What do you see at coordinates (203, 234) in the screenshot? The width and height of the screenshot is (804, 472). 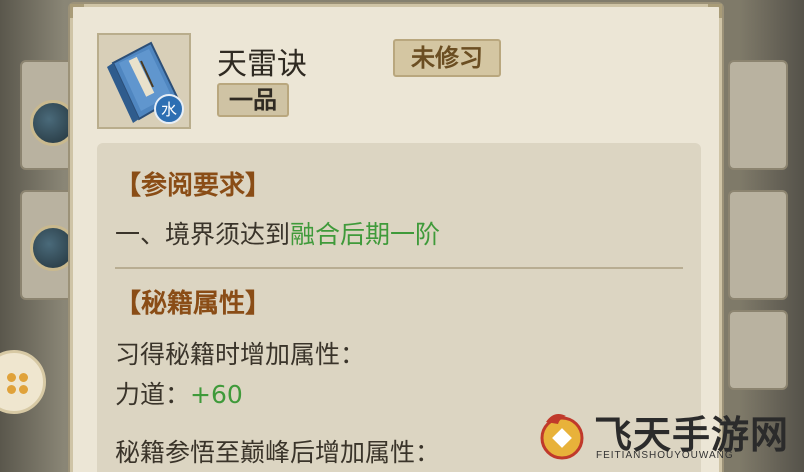 I see `requirement-prefix: 一、境界须达到` at bounding box center [203, 234].